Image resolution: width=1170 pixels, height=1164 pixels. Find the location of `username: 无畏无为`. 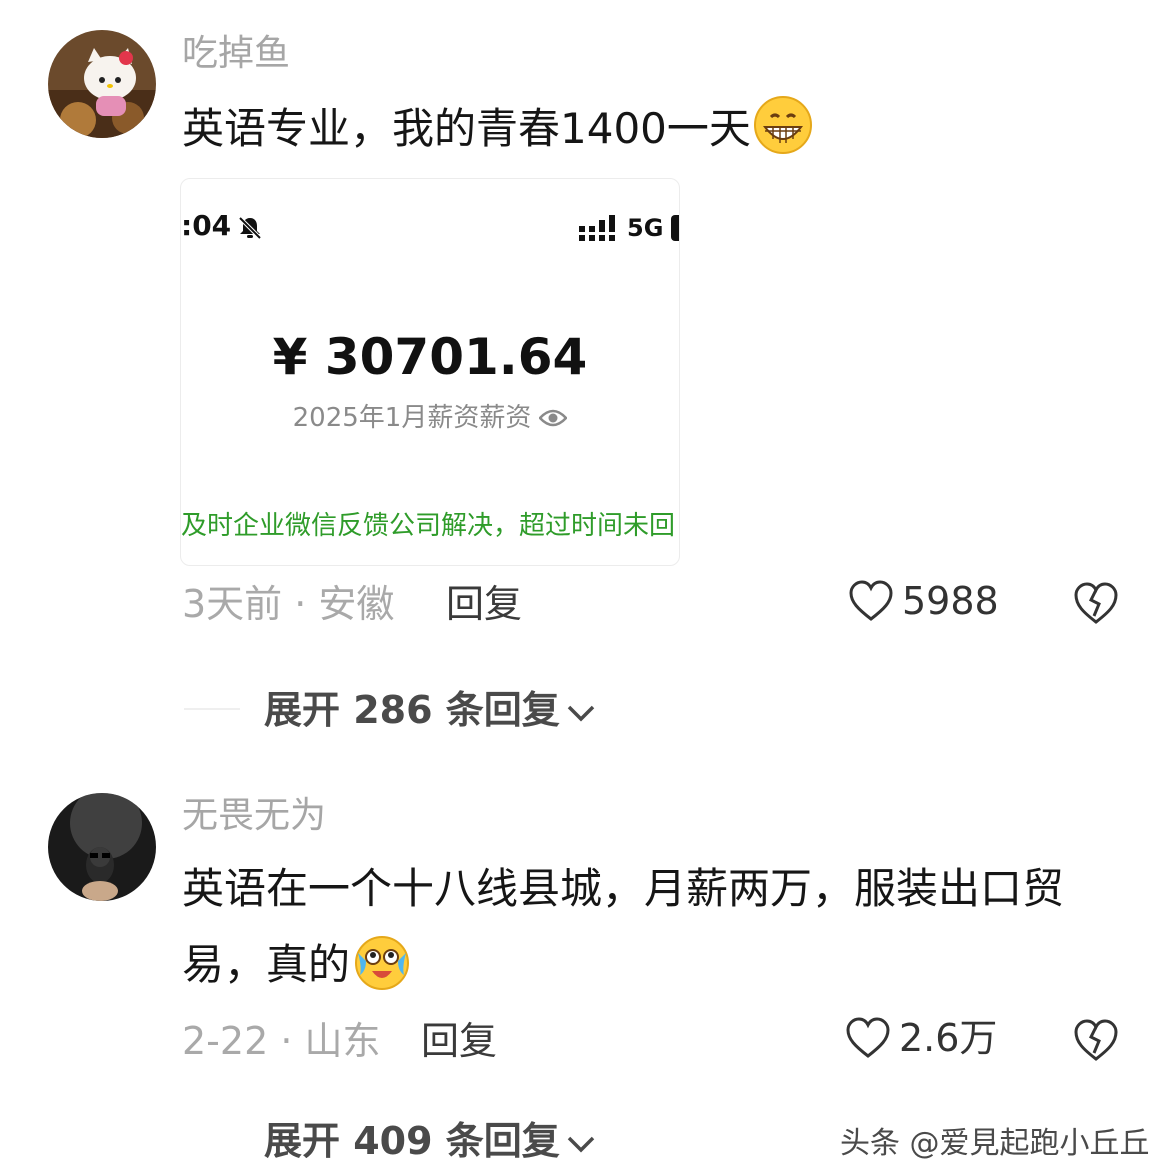

username: 无畏无为 is located at coordinates (254, 816).